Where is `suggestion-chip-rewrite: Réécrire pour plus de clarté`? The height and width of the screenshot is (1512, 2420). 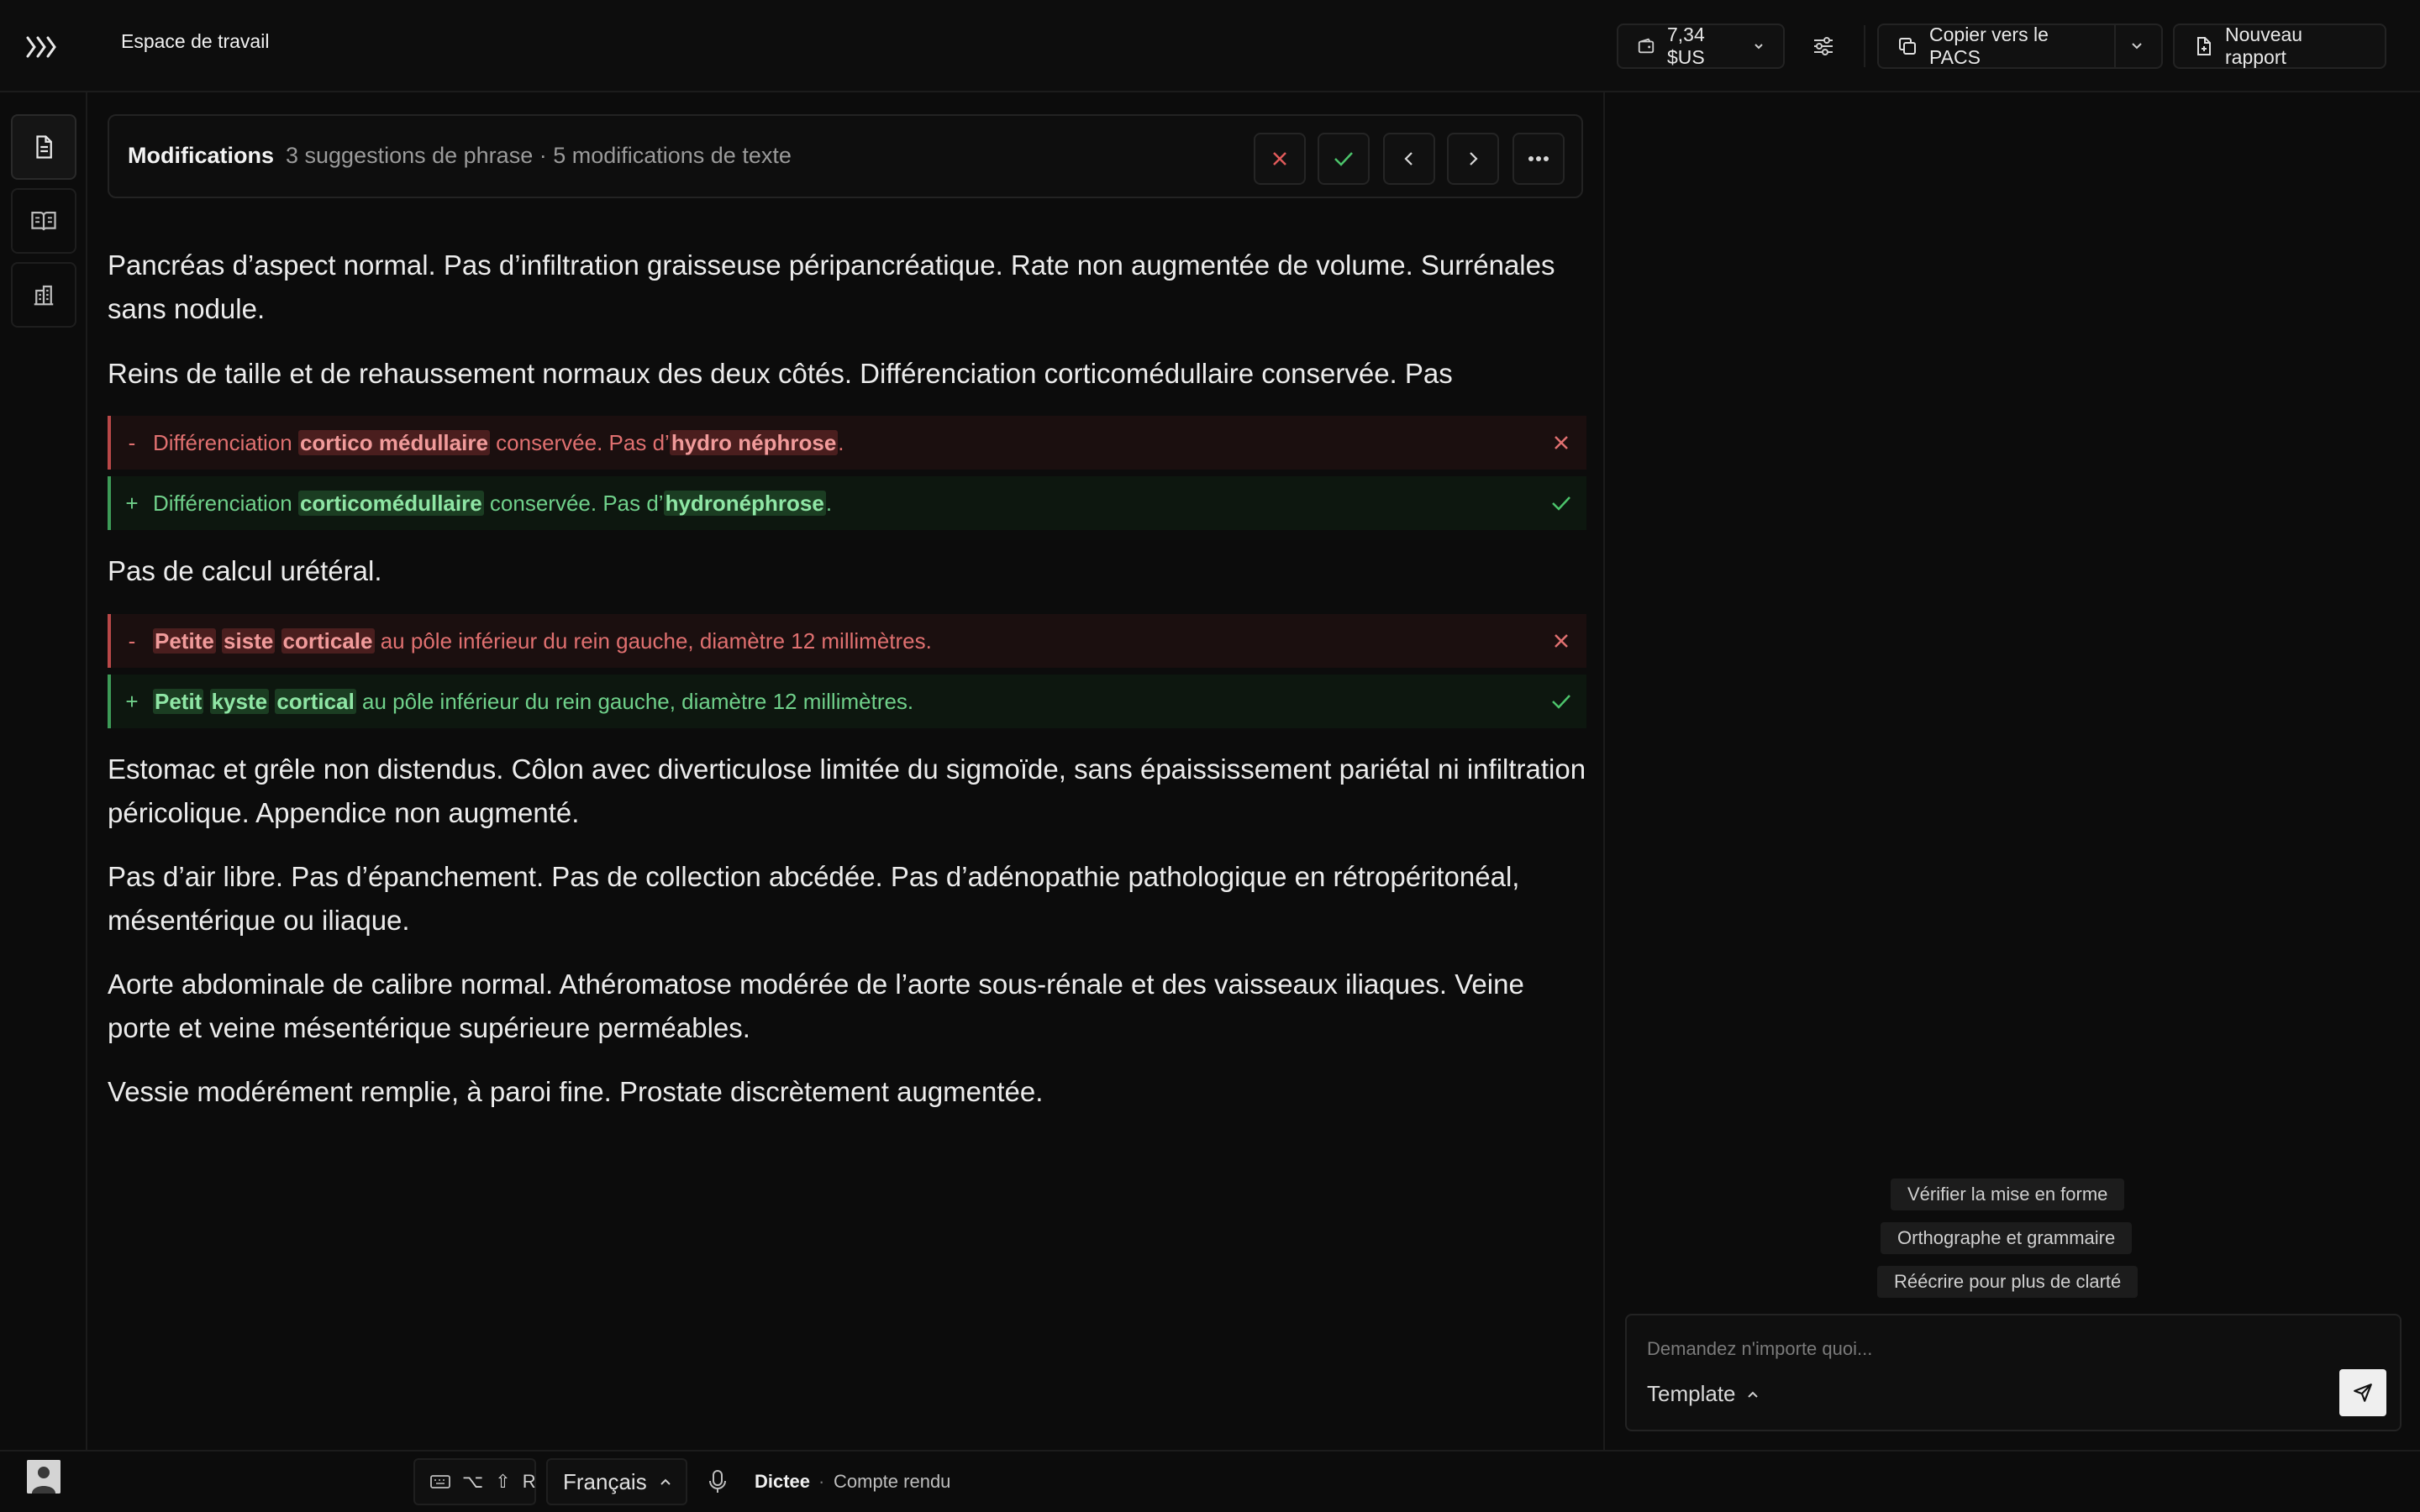
suggestion-chip-rewrite: Réécrire pour plus de clarté is located at coordinates (2008, 1282).